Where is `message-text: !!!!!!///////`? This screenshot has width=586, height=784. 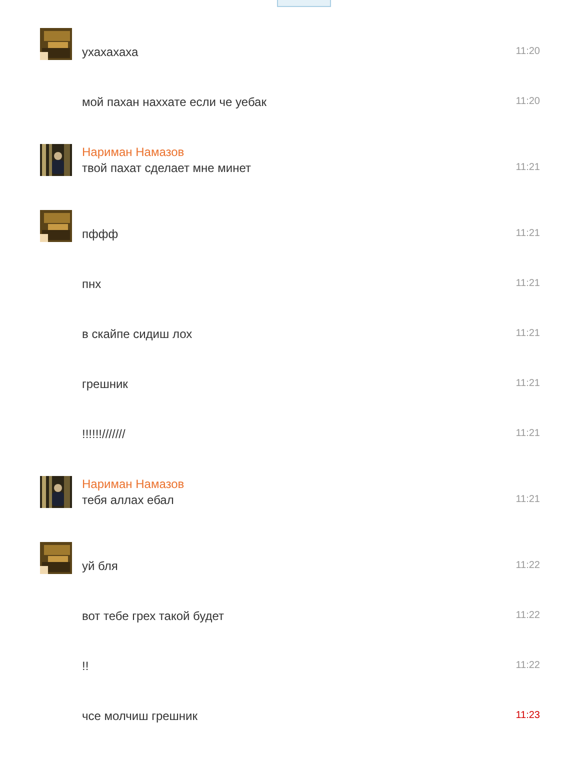 message-text: !!!!!!/////// is located at coordinates (104, 434).